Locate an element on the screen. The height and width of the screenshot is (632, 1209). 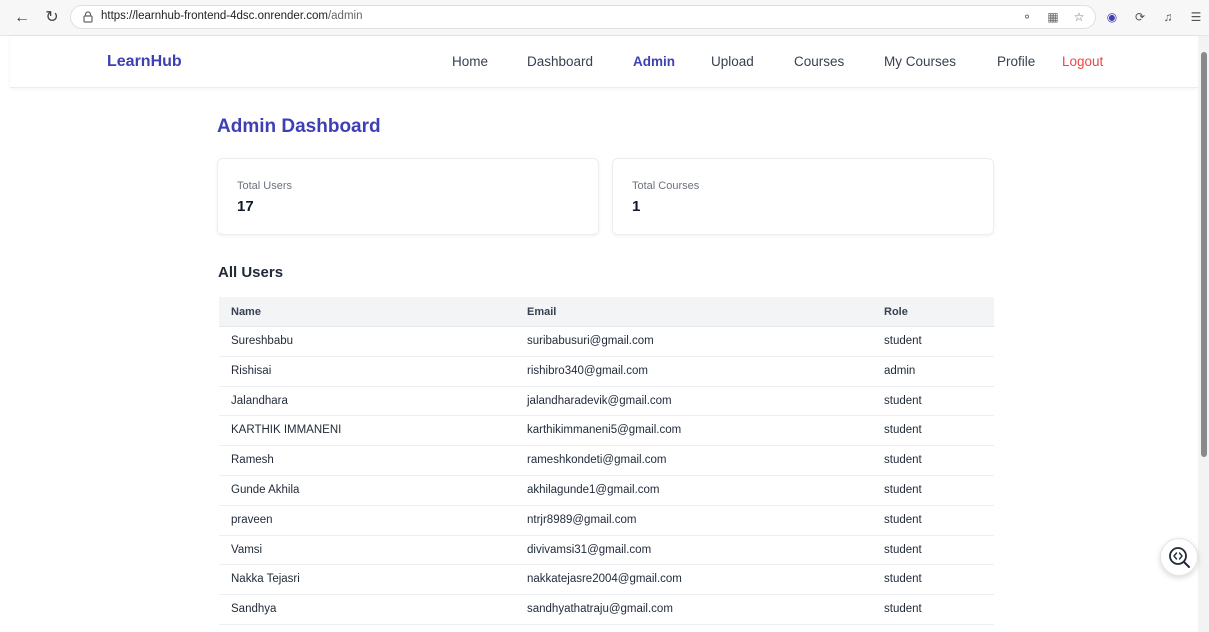
user-name: Jalandhara is located at coordinates (259, 400).